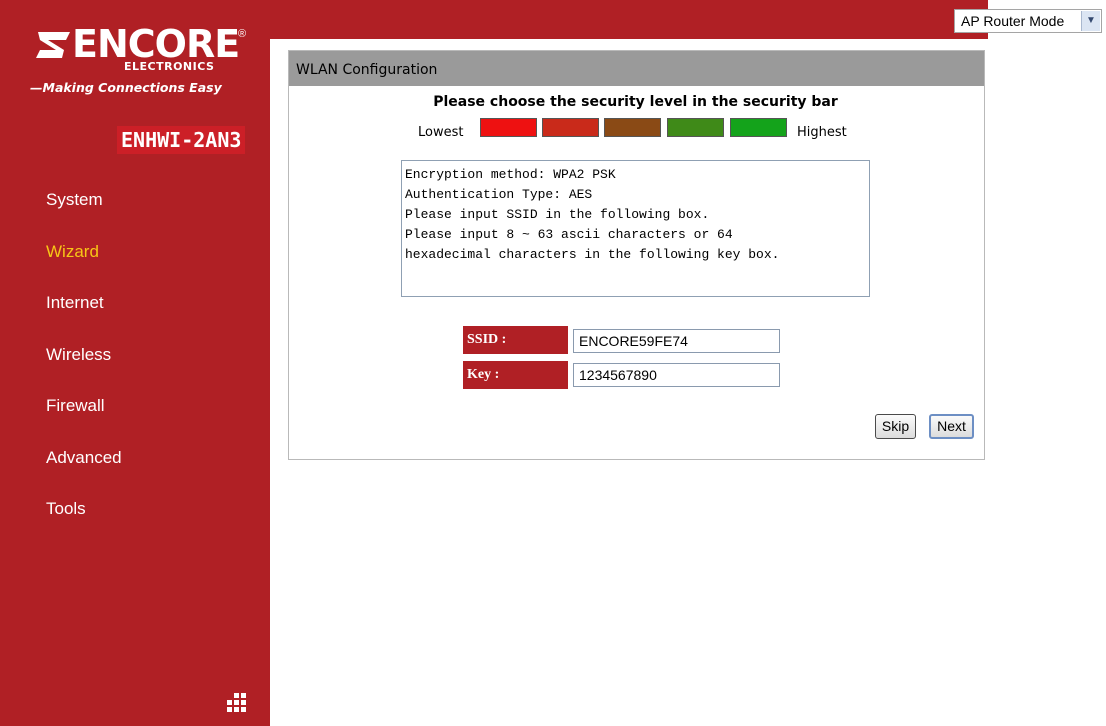 The width and height of the screenshot is (1106, 726). Describe the element at coordinates (515, 375) in the screenshot. I see `key-label: Key :` at that location.